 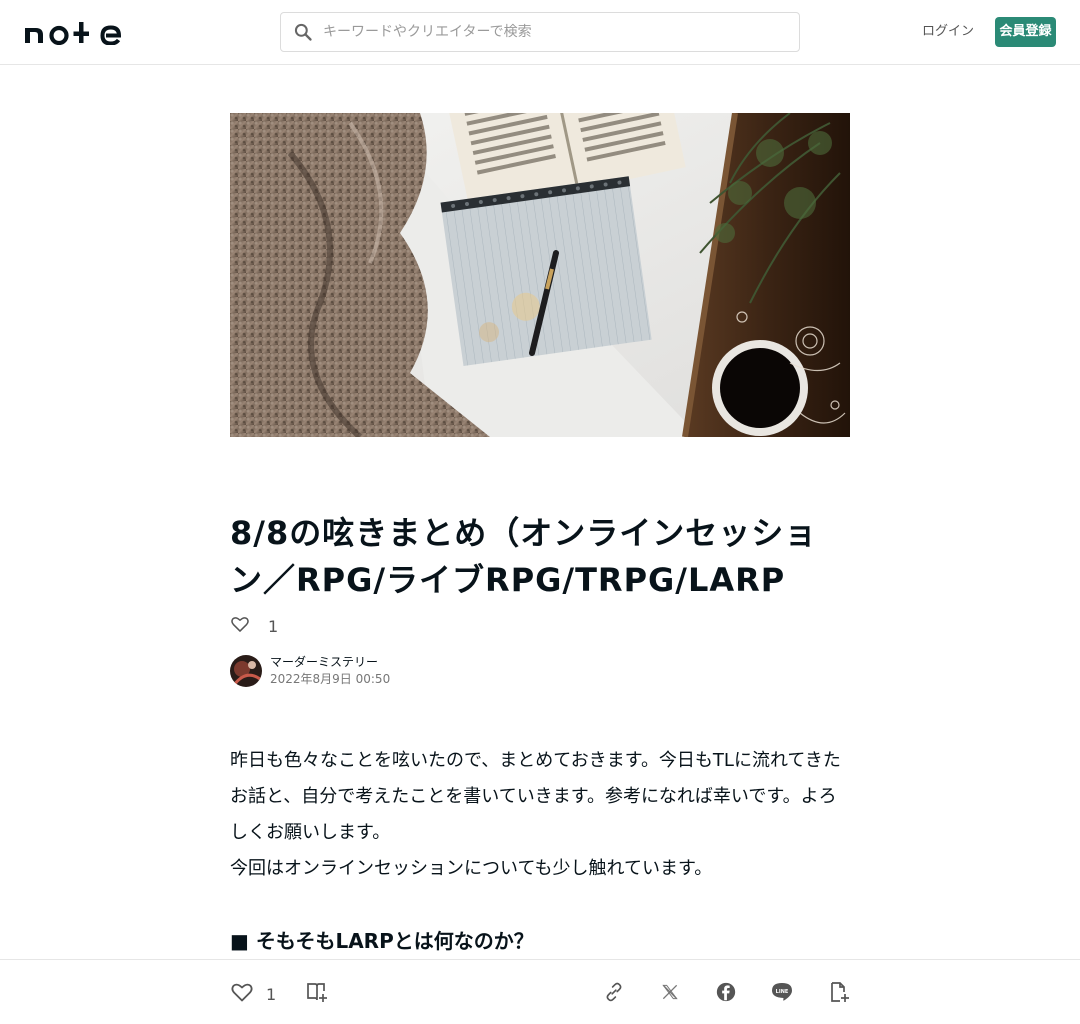 I want to click on link-icon, so click(x=614, y=992).